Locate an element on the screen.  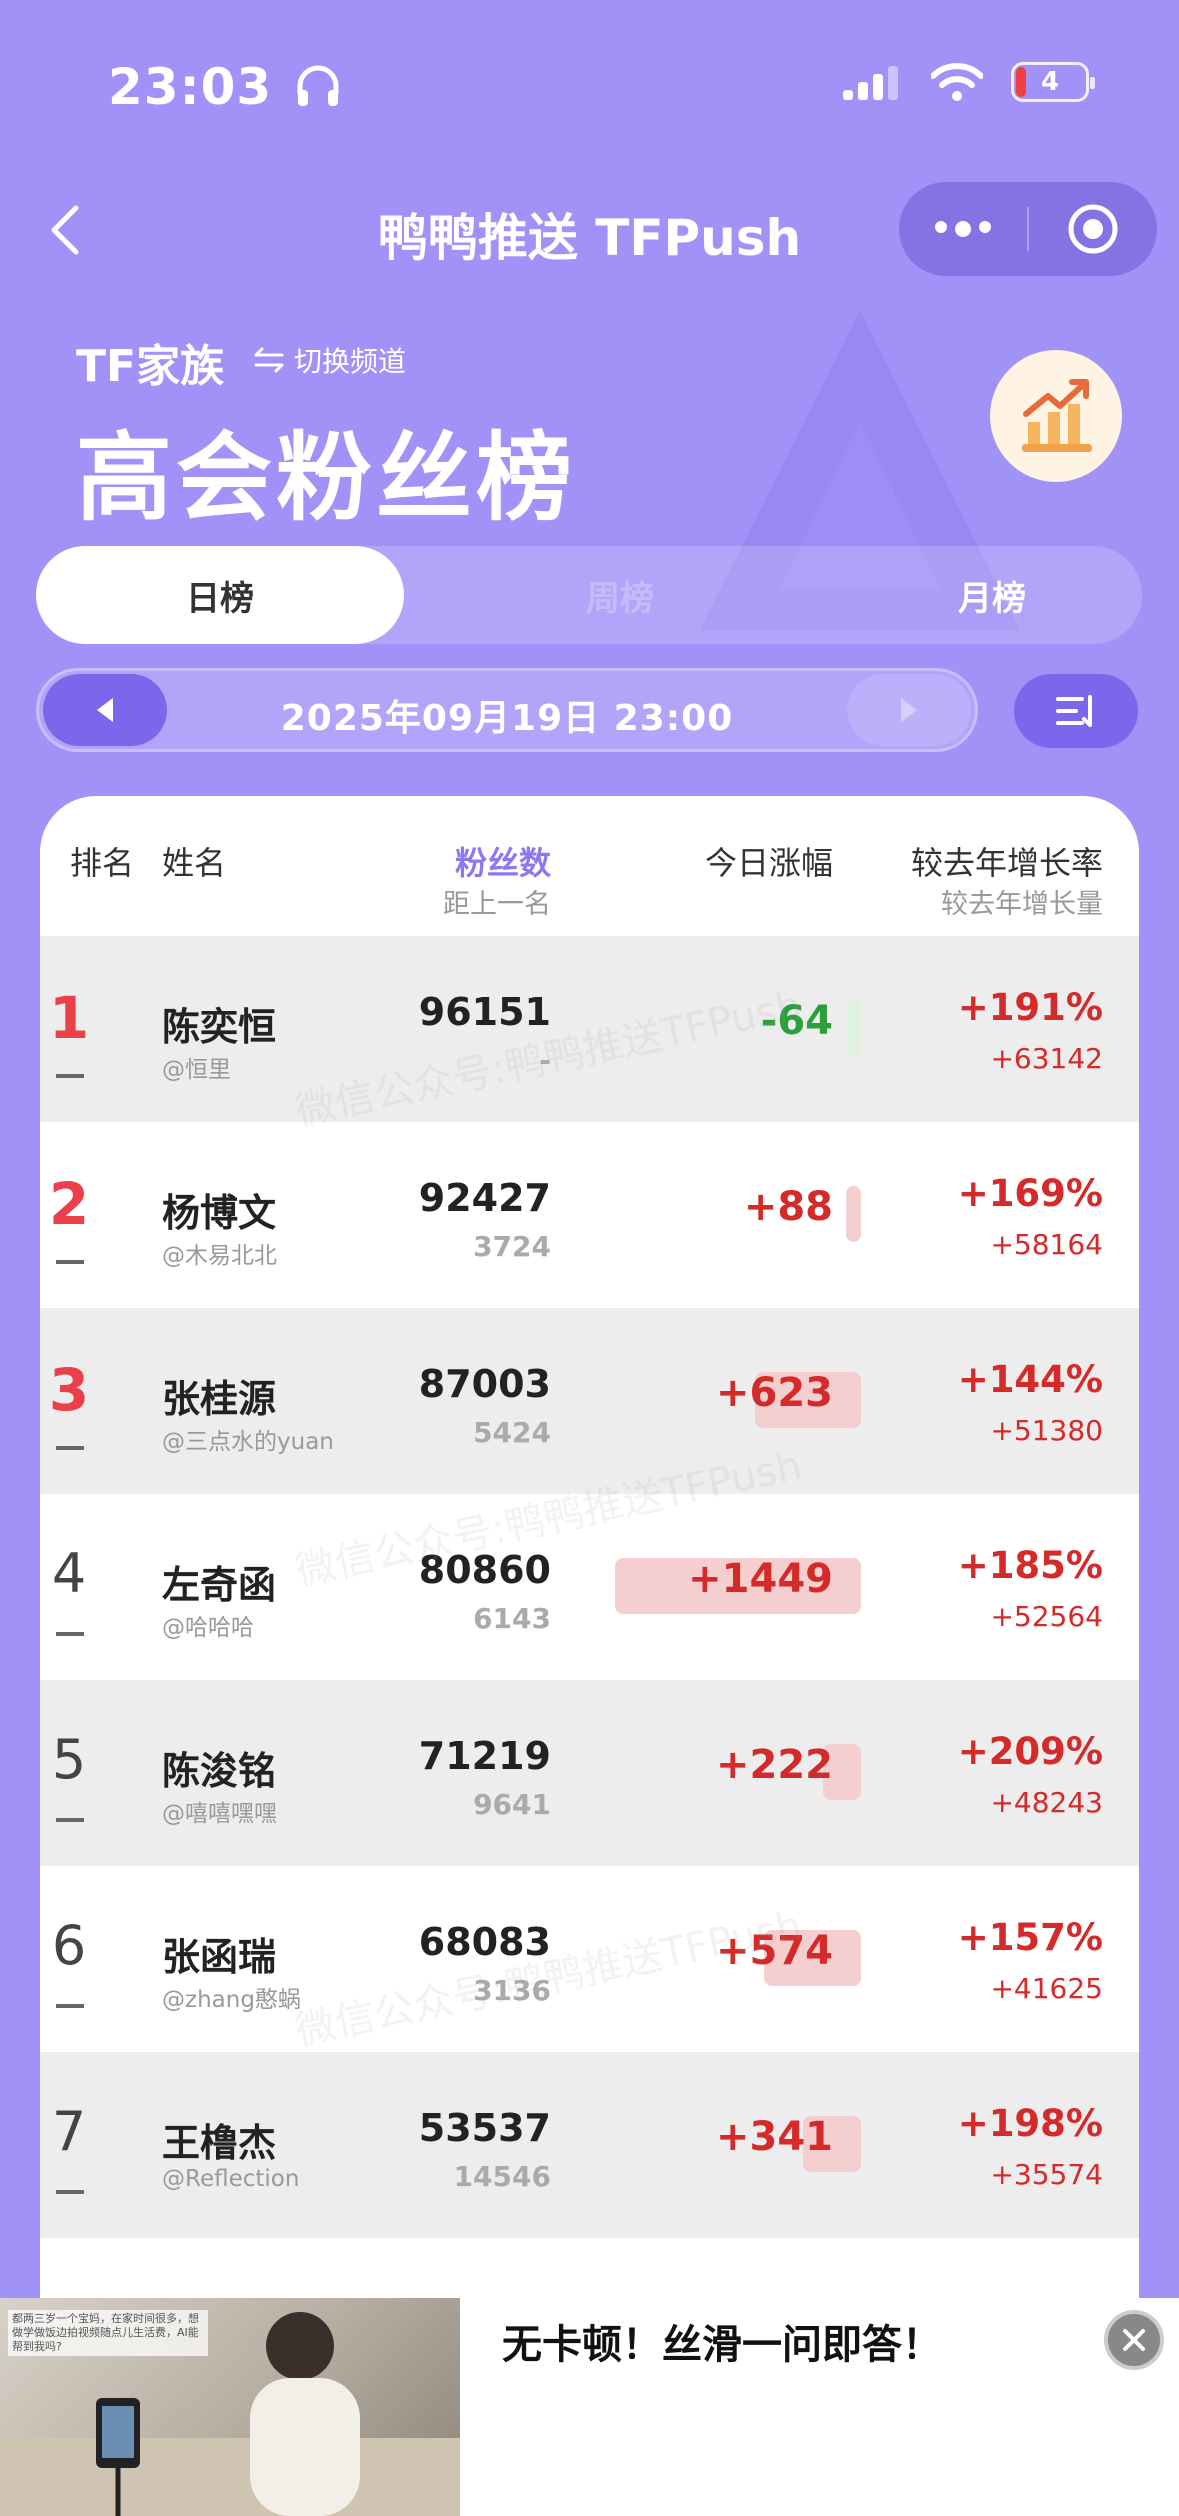
yoy-rate: +191% is located at coordinates (1030, 1007).